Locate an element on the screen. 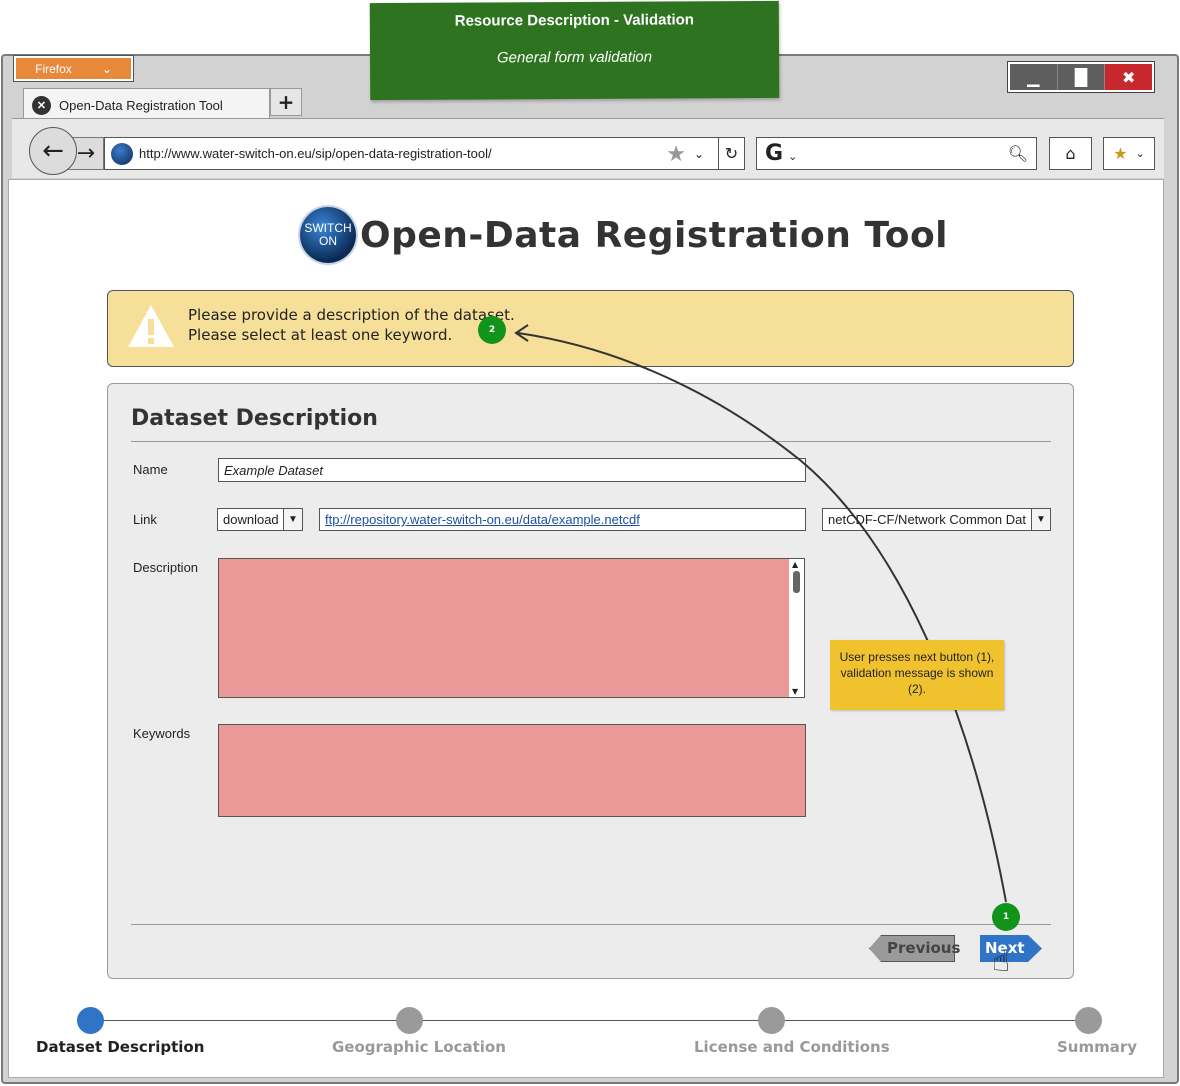  reload-icon: ↻ is located at coordinates (731, 153).